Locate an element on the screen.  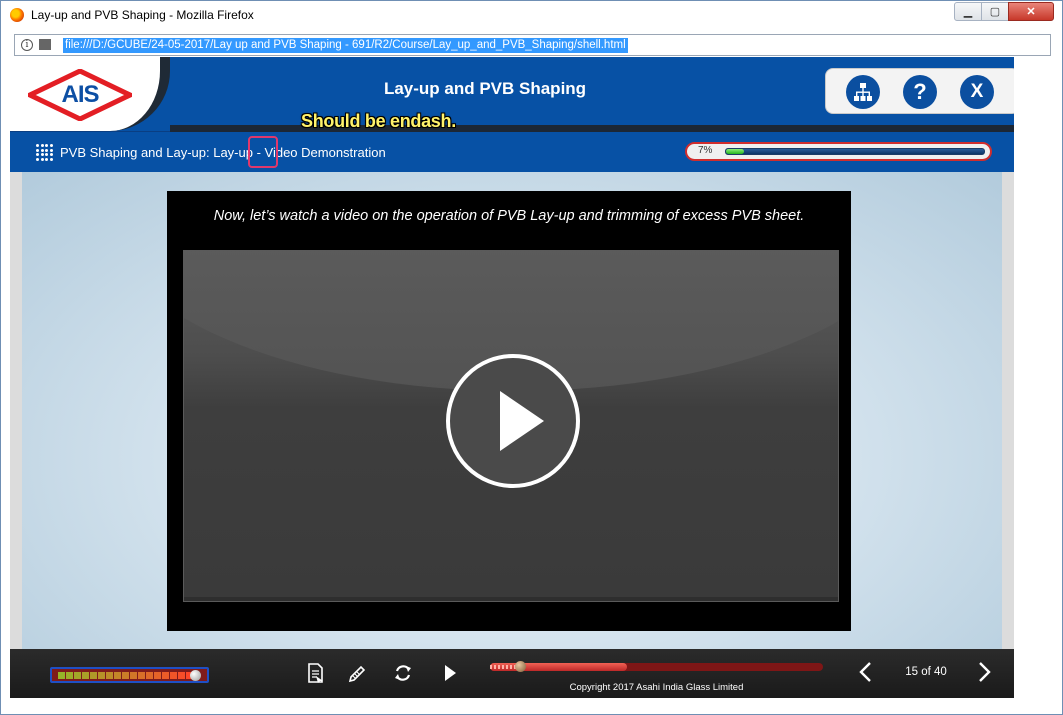
next-page-button is located at coordinates (984, 672).